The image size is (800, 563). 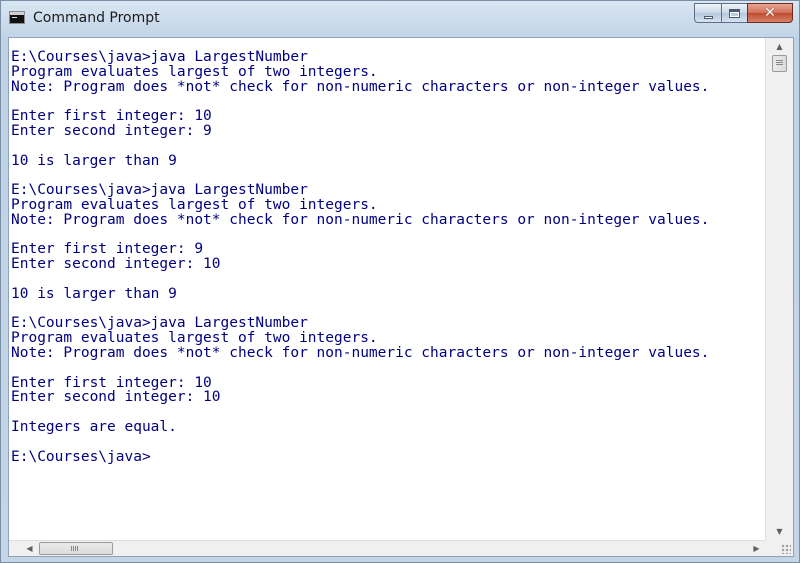 I want to click on scroll-left-button: ◀, so click(x=29, y=548).